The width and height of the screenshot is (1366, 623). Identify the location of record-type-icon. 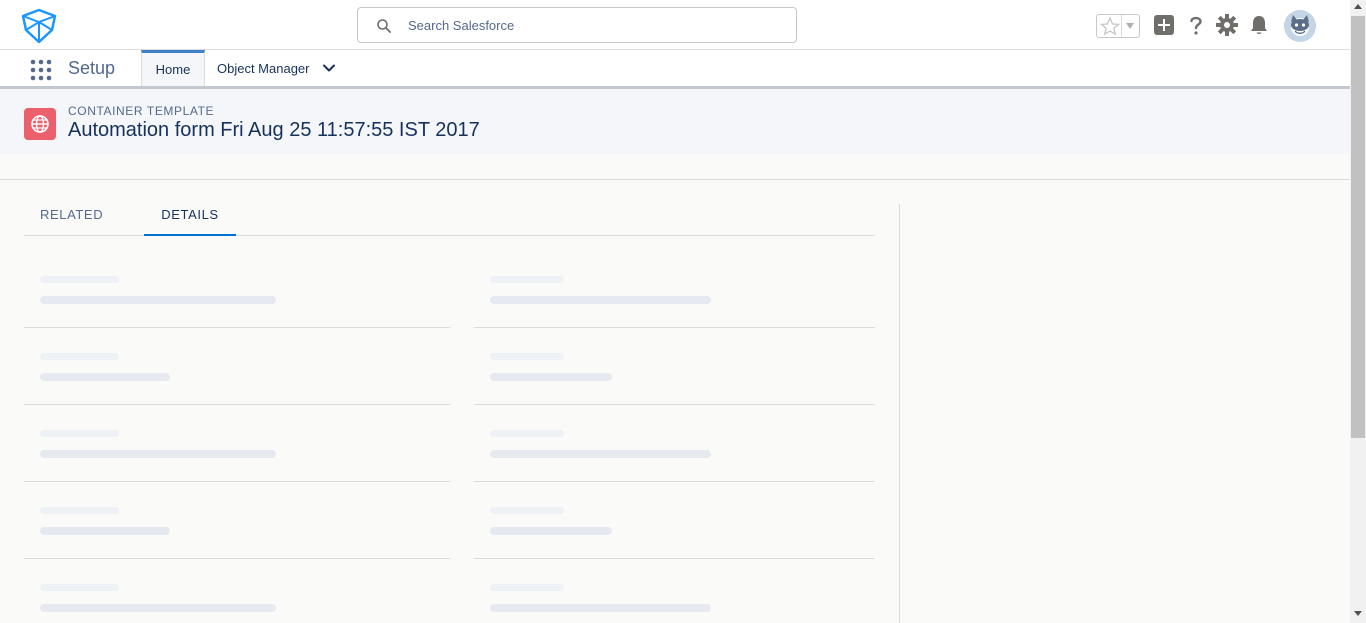
(40, 124).